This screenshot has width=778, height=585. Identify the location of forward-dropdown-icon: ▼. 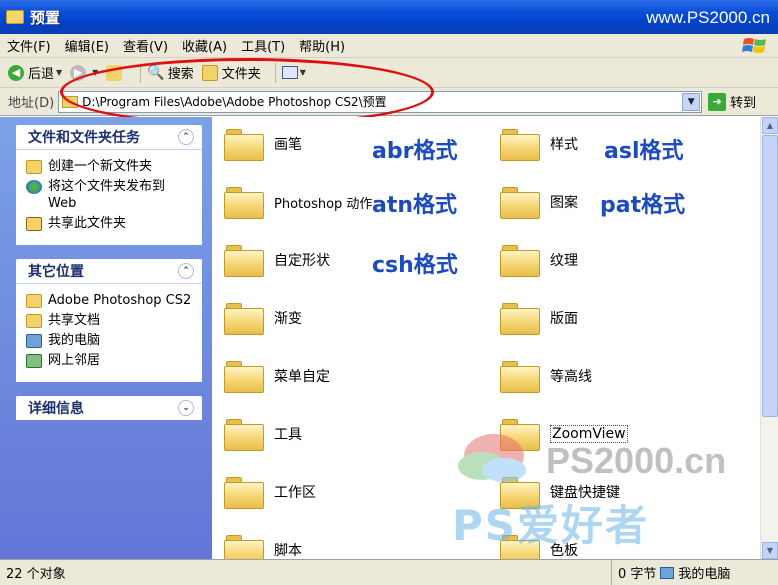
(95, 72).